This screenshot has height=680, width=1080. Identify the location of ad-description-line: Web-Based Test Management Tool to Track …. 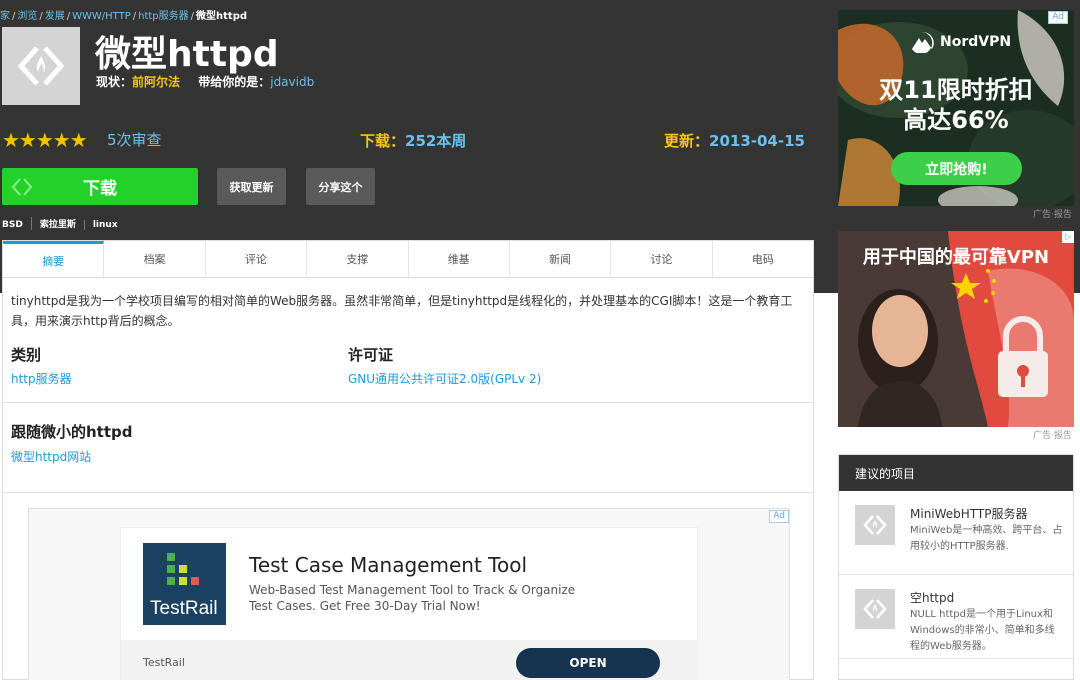
(412, 590).